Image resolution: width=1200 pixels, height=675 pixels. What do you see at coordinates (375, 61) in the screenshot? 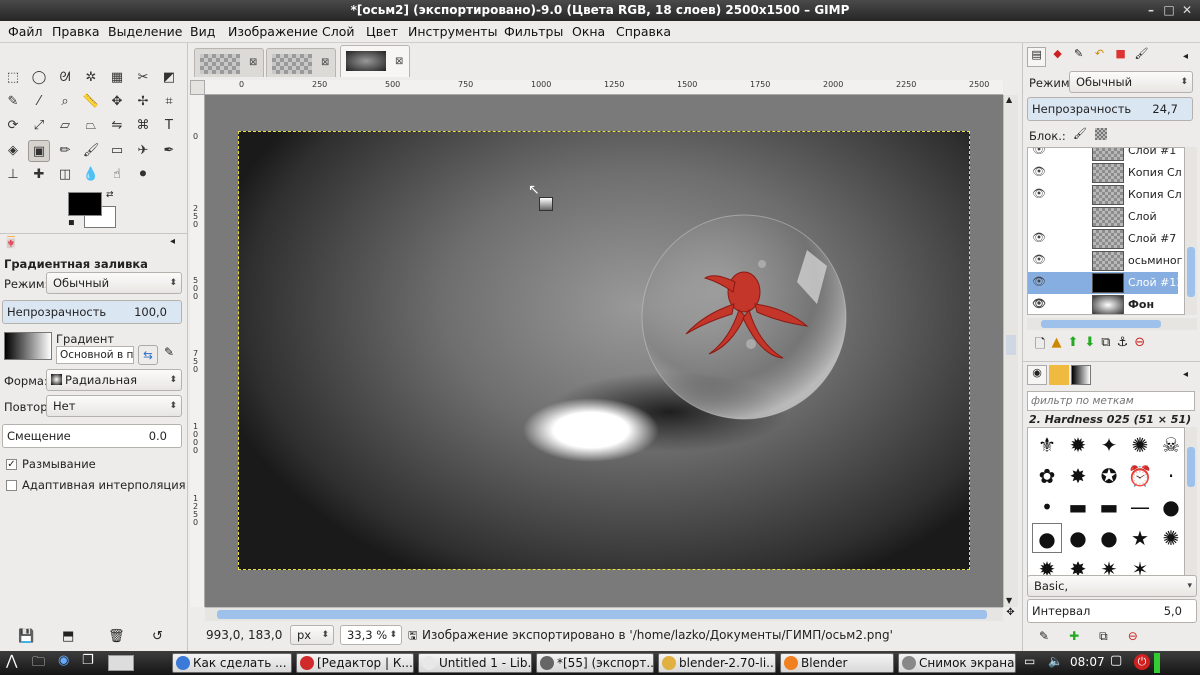
I see `image-tab-active: ⊠` at bounding box center [375, 61].